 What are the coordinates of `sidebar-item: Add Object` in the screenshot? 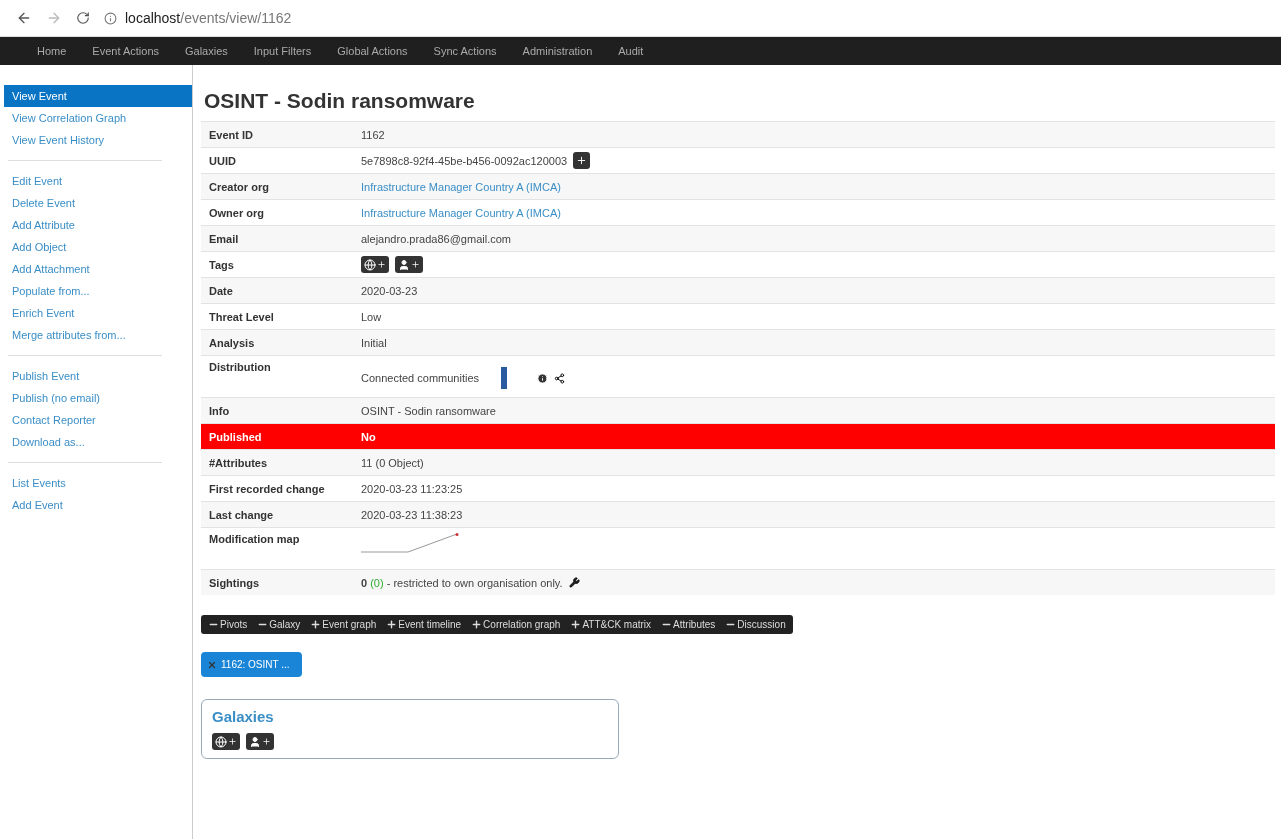 It's located at (98, 247).